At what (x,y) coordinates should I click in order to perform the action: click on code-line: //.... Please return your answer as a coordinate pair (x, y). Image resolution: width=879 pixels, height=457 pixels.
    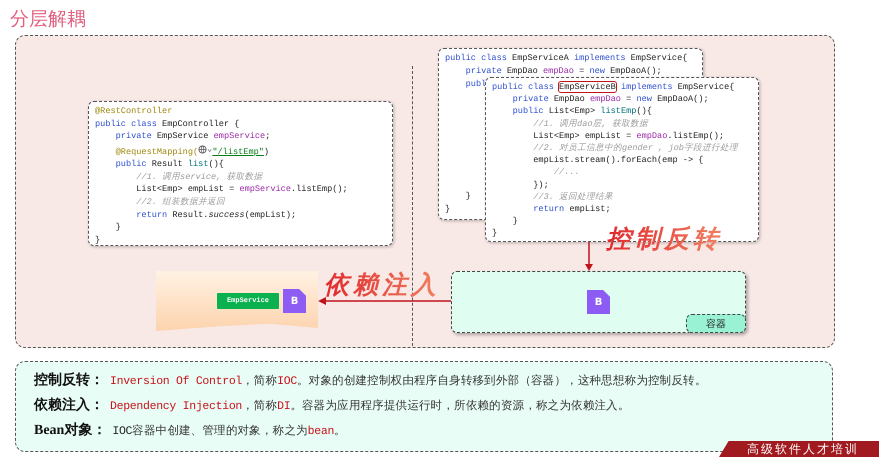
    Looking at the image, I should click on (566, 172).